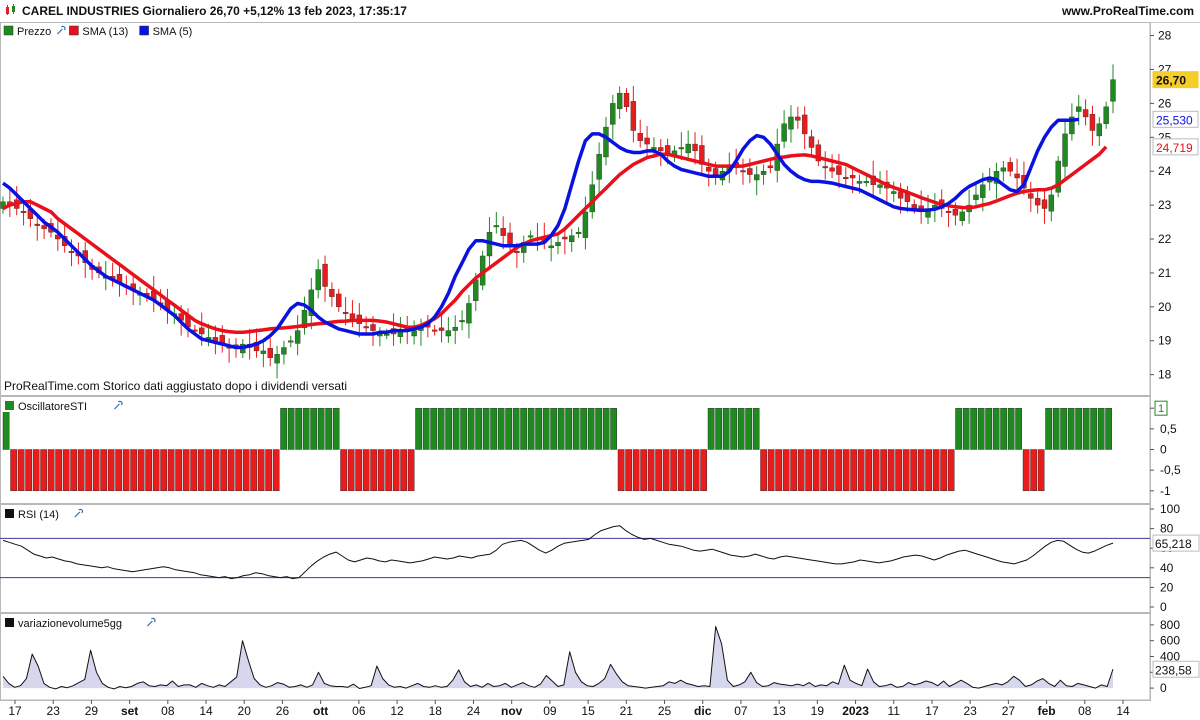 This screenshot has height=720, width=1200. I want to click on x-tick-label: 21, so click(627, 711).